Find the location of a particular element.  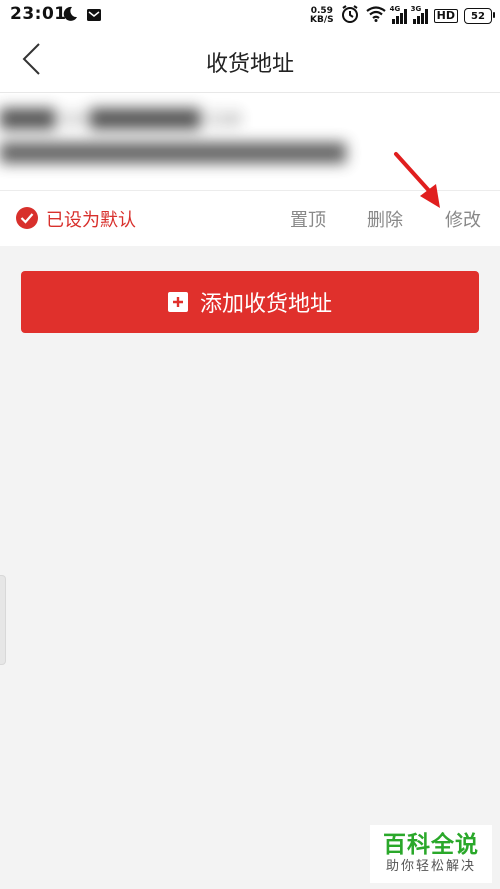

edge-floating-handle is located at coordinates (3, 620).